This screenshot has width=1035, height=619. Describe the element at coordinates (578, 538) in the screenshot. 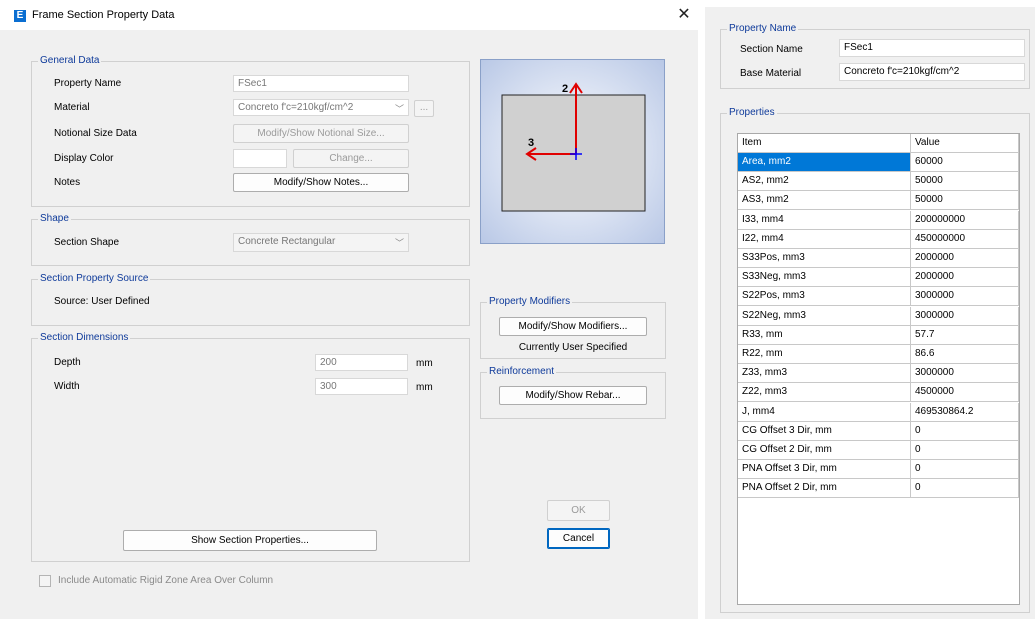

I see `cancel-button: Cancel` at that location.